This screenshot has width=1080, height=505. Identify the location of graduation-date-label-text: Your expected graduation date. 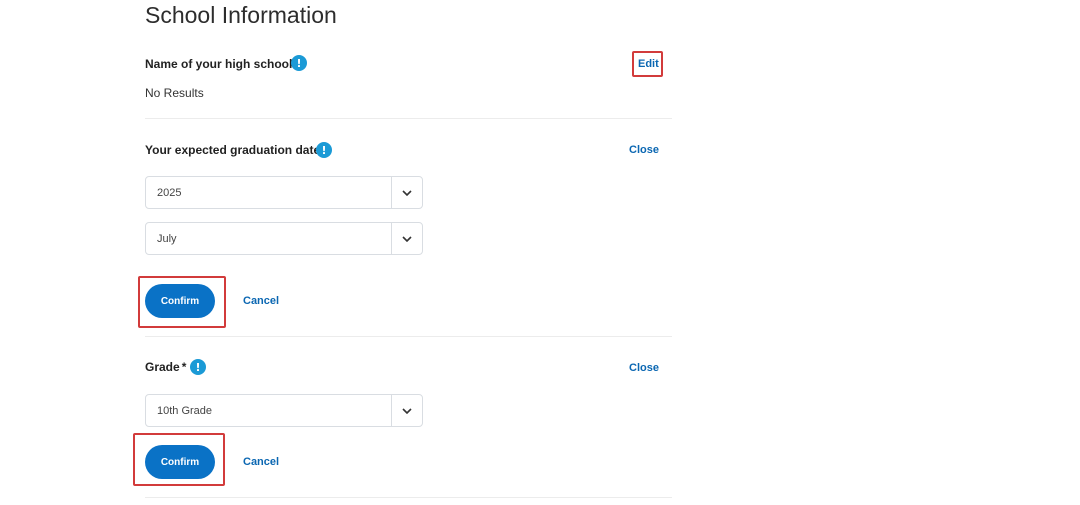
(233, 150).